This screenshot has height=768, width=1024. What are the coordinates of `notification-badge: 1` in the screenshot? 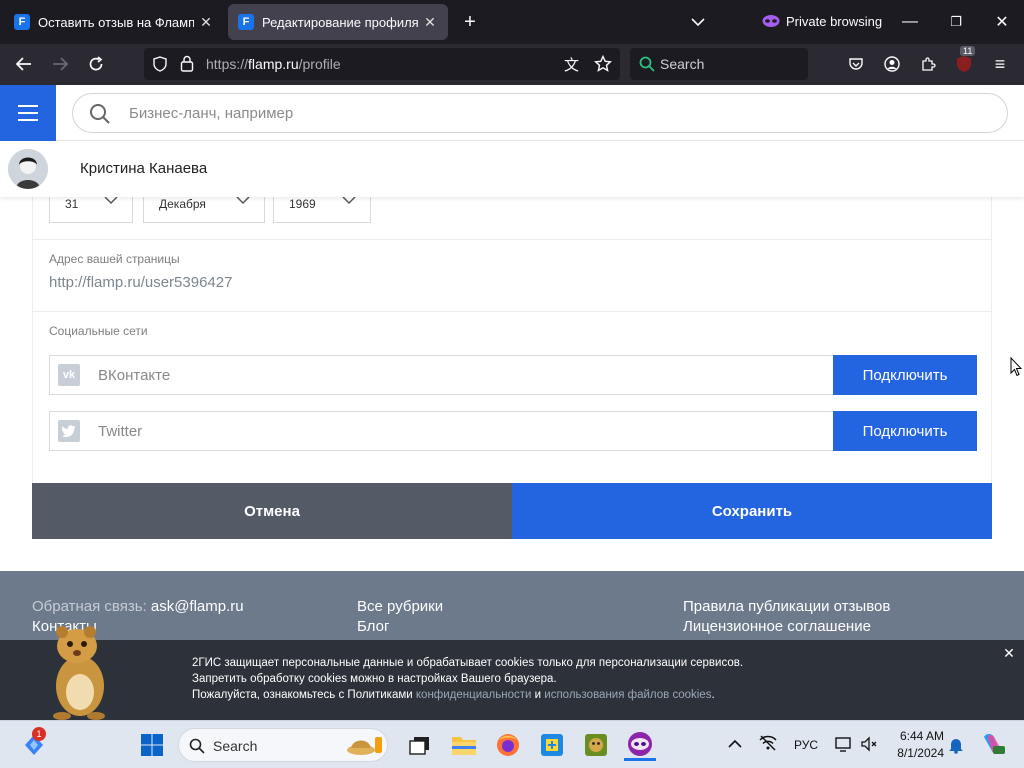 It's located at (39, 734).